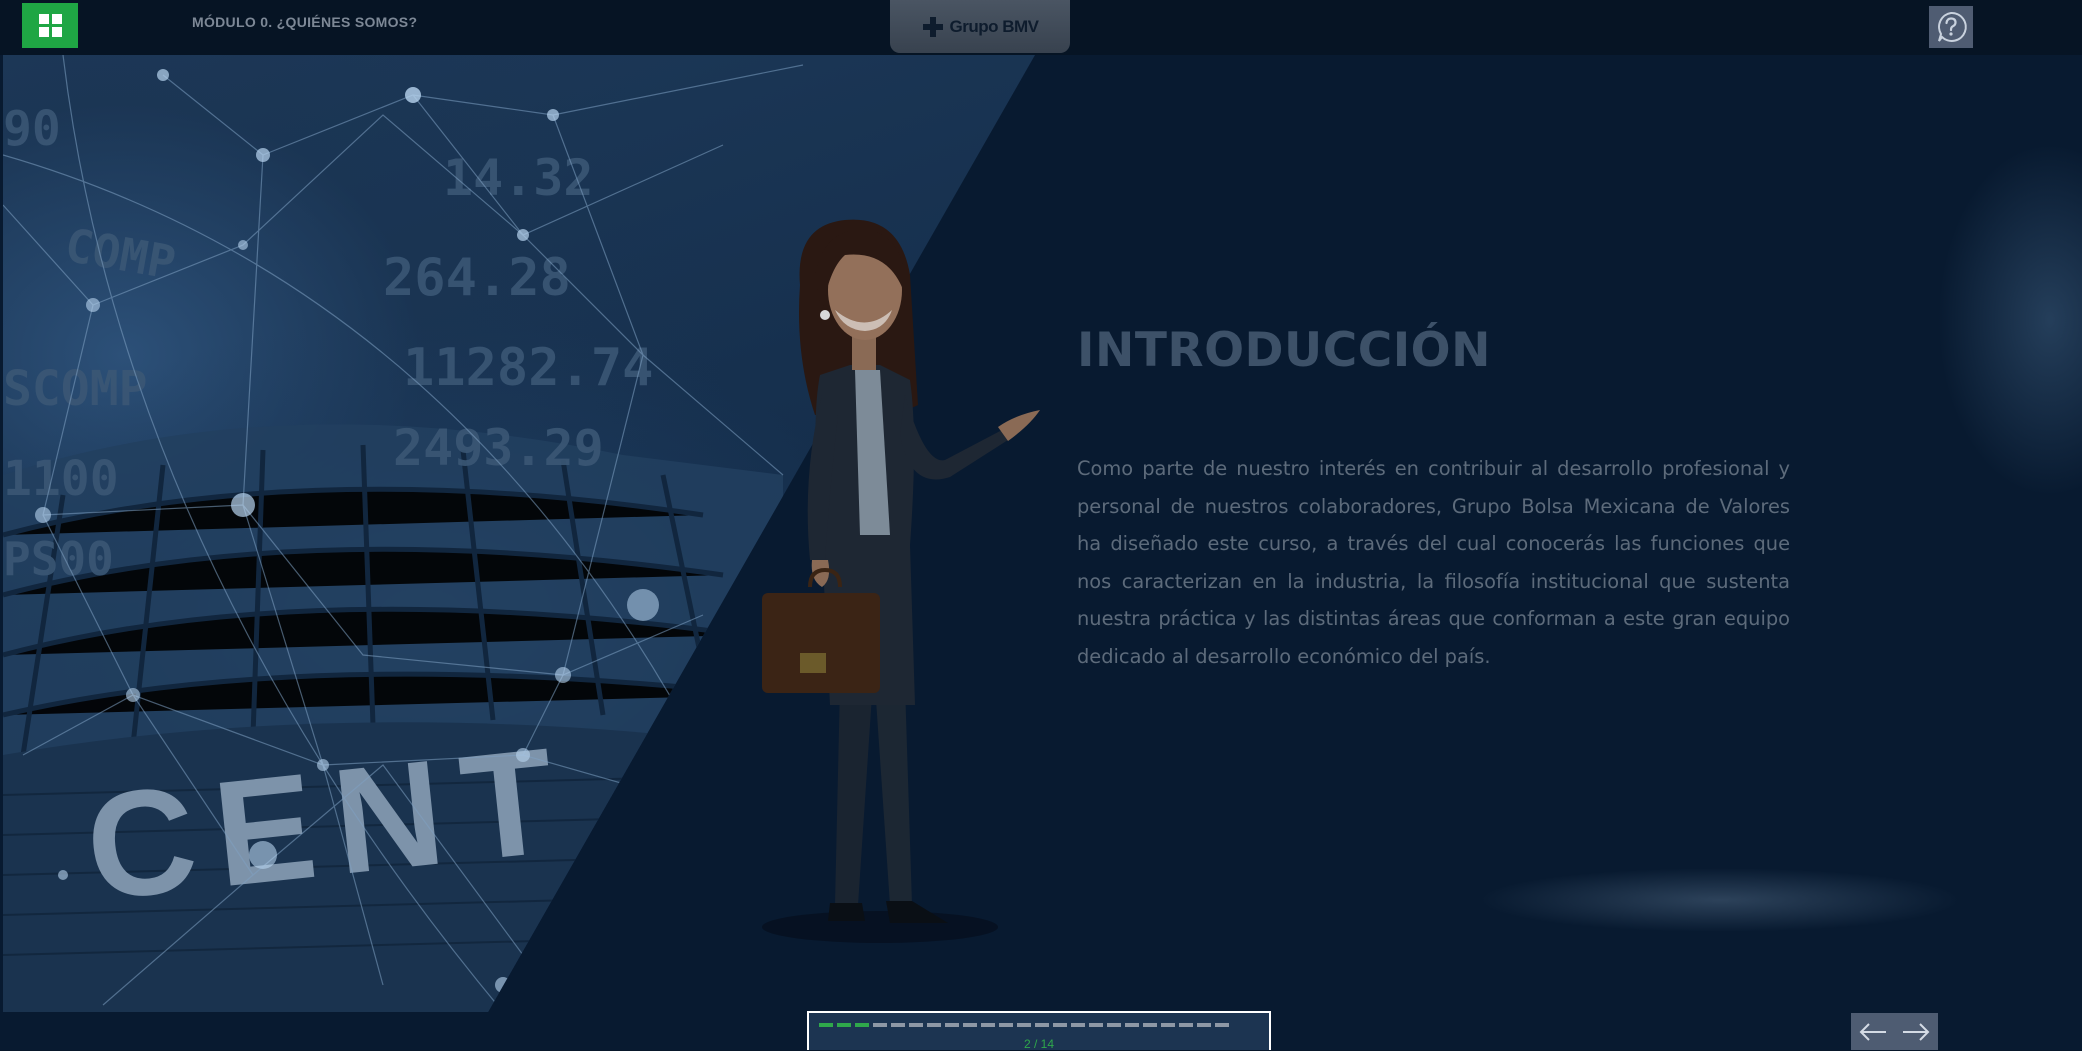 Image resolution: width=2082 pixels, height=1051 pixels. Describe the element at coordinates (120, 254) in the screenshot. I see `ticker-text: COMP` at that location.